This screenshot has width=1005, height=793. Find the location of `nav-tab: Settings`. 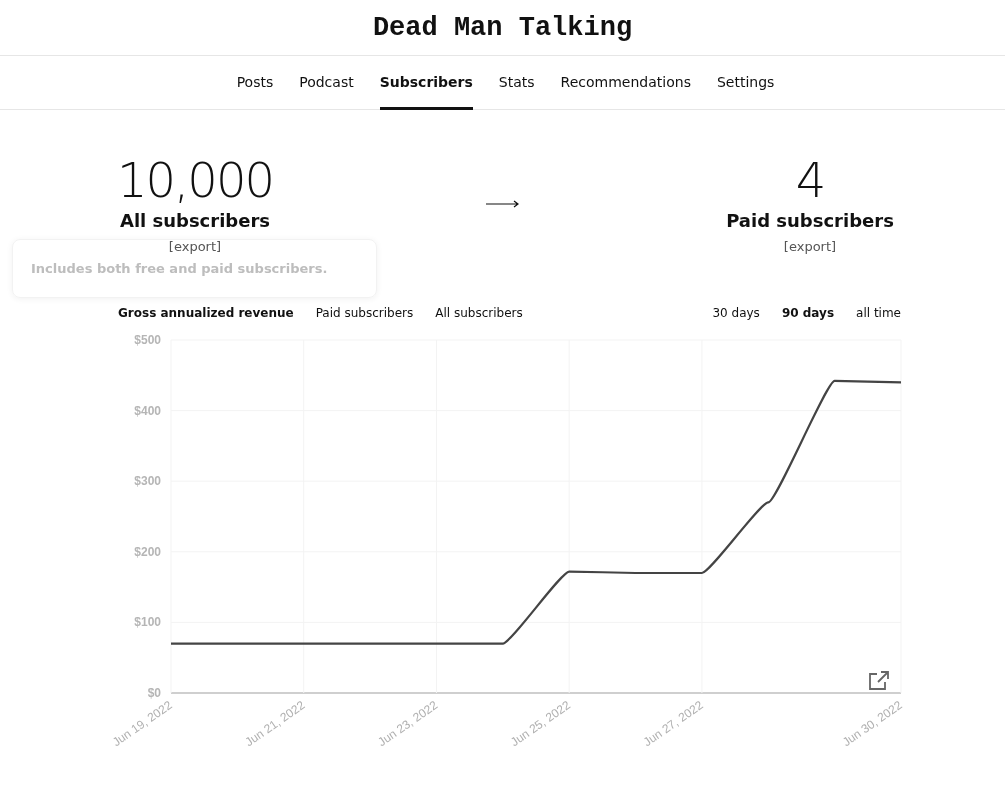

nav-tab: Settings is located at coordinates (745, 83).